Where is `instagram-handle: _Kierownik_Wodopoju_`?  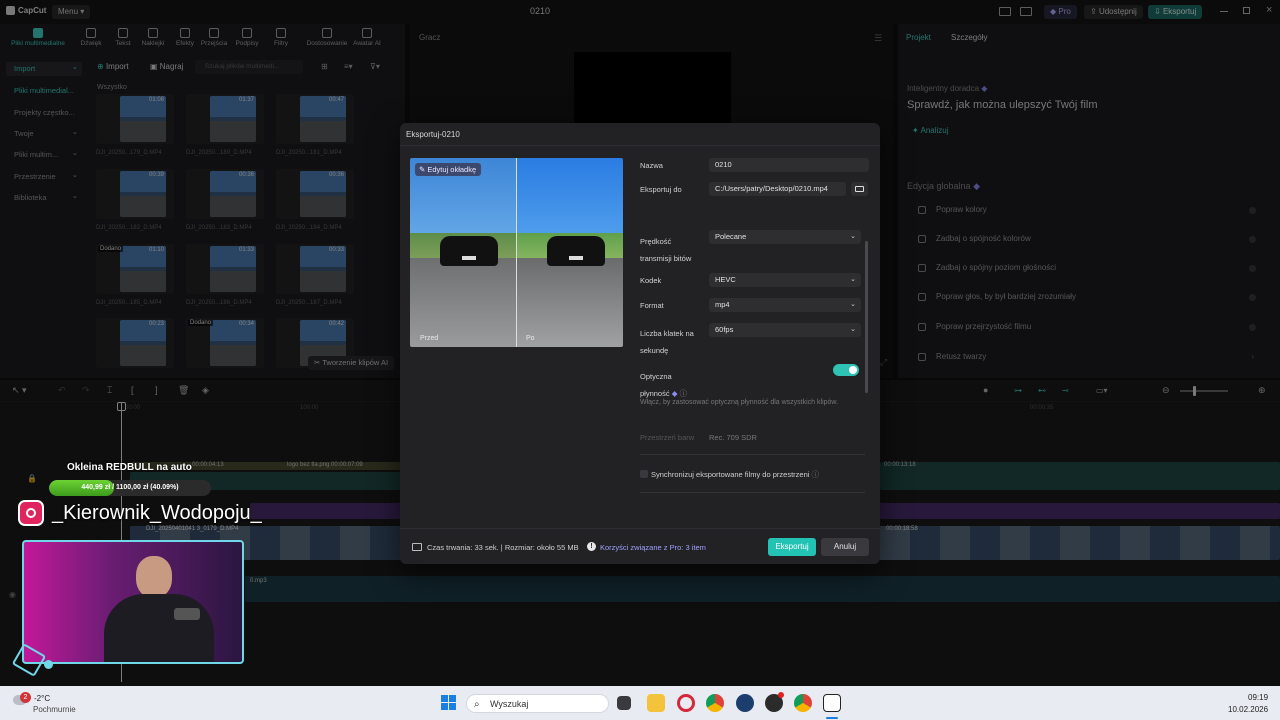 instagram-handle: _Kierownik_Wodopoju_ is located at coordinates (140, 513).